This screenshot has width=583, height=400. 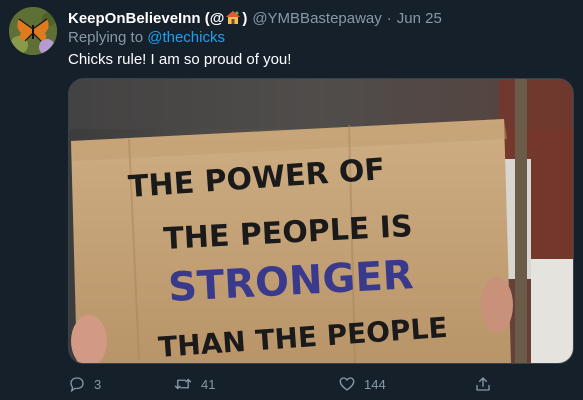 I want to click on display-name-text: KeepOnBelieveInn (@, so click(x=146, y=18).